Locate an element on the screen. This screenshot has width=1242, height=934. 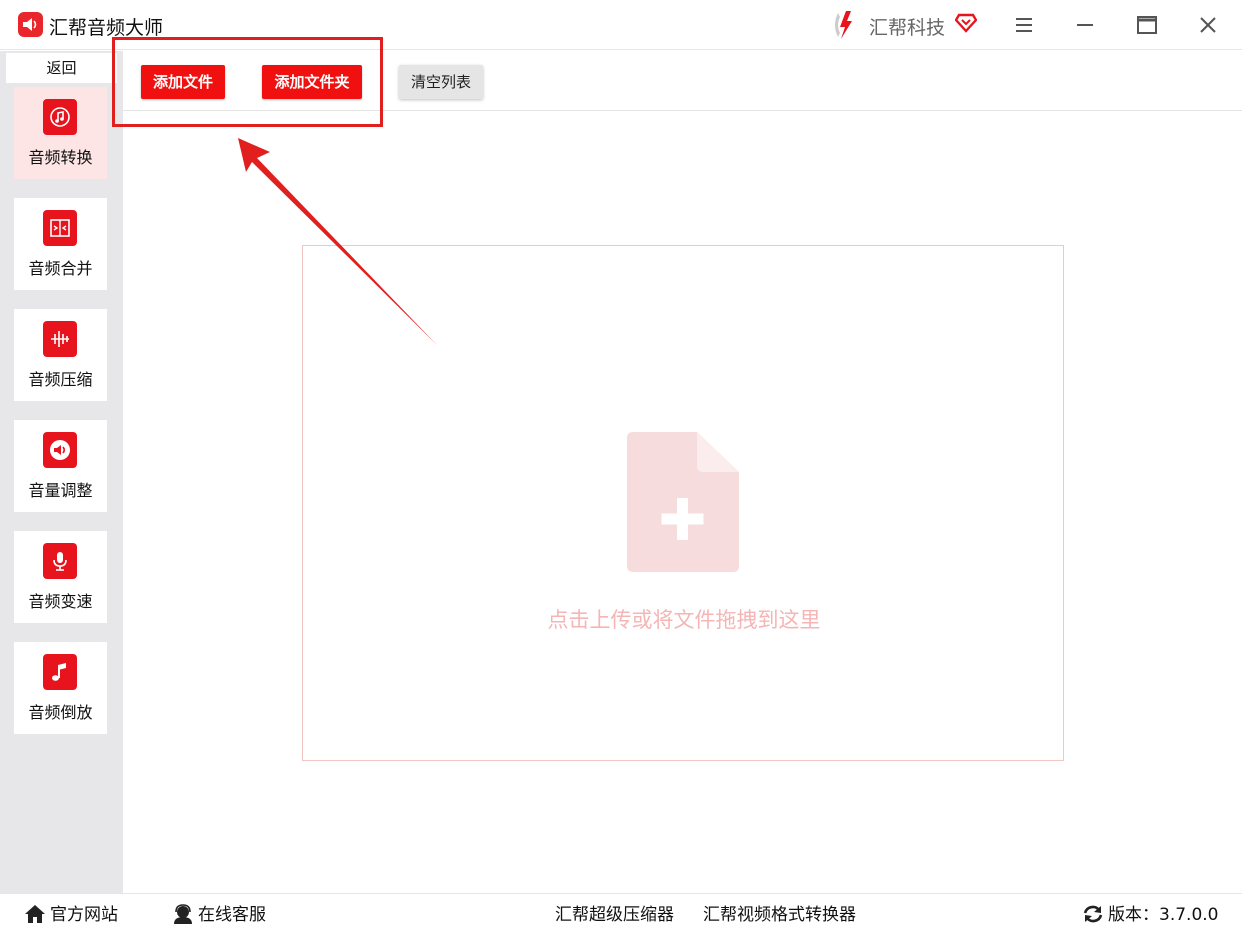
sidebar: 返回 音频转换 音频合并 音频压缩 音量调整 音频变速 音频倒放 is located at coordinates (61, 472).